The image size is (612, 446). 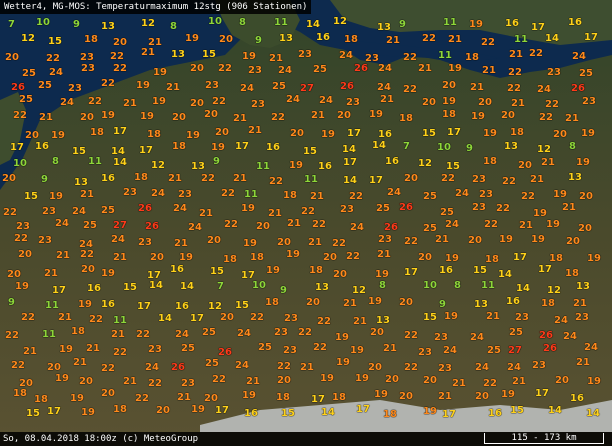 I want to click on station-temperature: 9, so click(x=283, y=290).